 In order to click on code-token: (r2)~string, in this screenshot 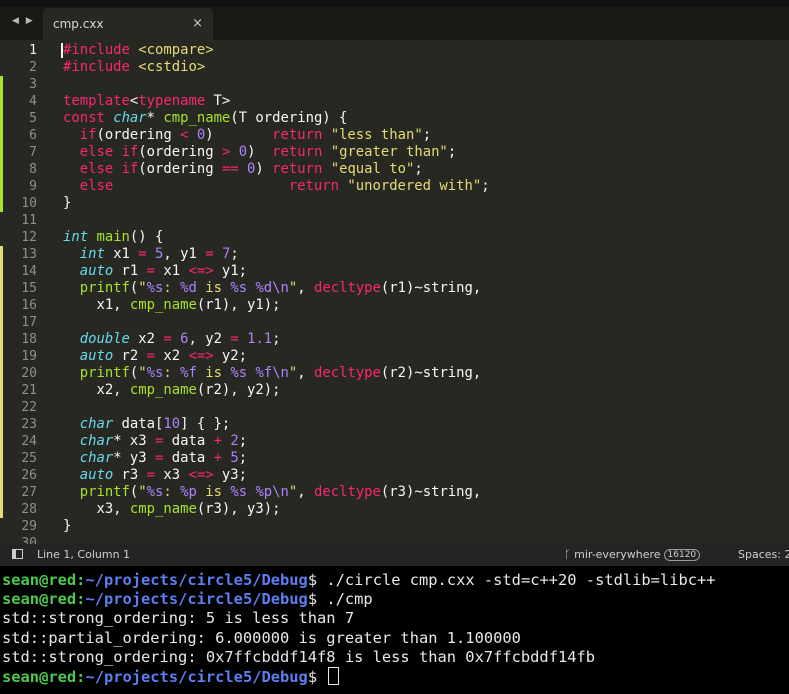, I will do `click(431, 373)`.